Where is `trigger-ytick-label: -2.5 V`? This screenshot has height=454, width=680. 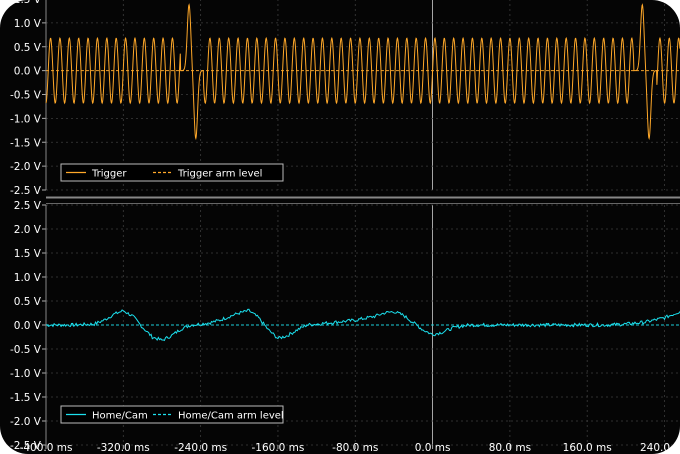
trigger-ytick-label: -2.5 V is located at coordinates (26, 191).